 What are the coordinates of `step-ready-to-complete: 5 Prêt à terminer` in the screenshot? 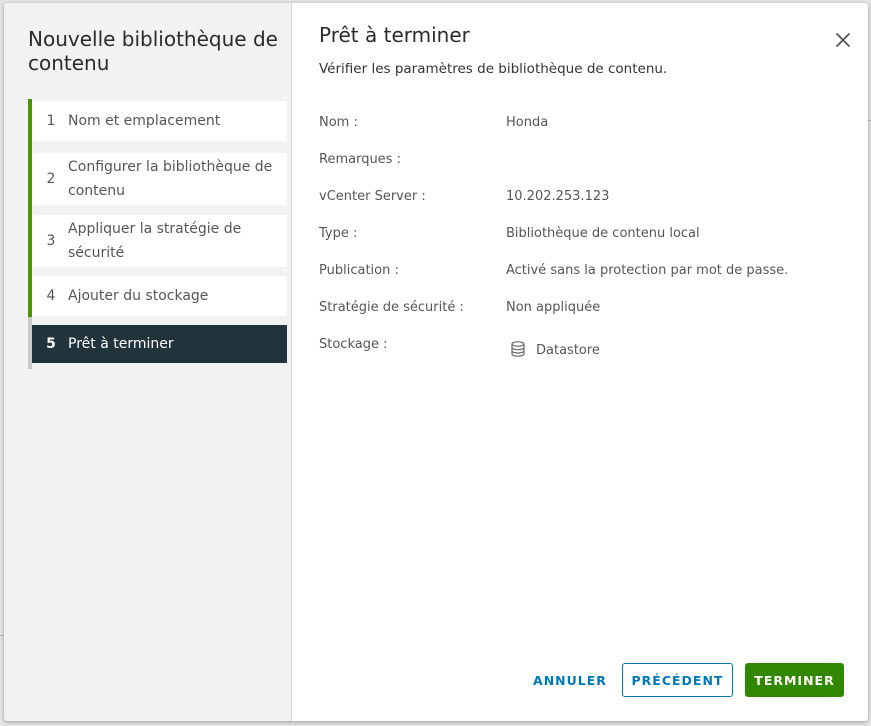 It's located at (159, 344).